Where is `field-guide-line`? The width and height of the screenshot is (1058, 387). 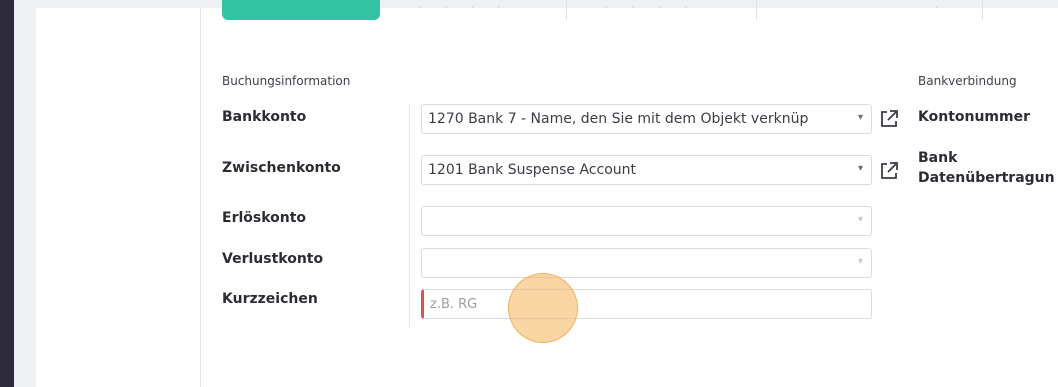 field-guide-line is located at coordinates (409, 216).